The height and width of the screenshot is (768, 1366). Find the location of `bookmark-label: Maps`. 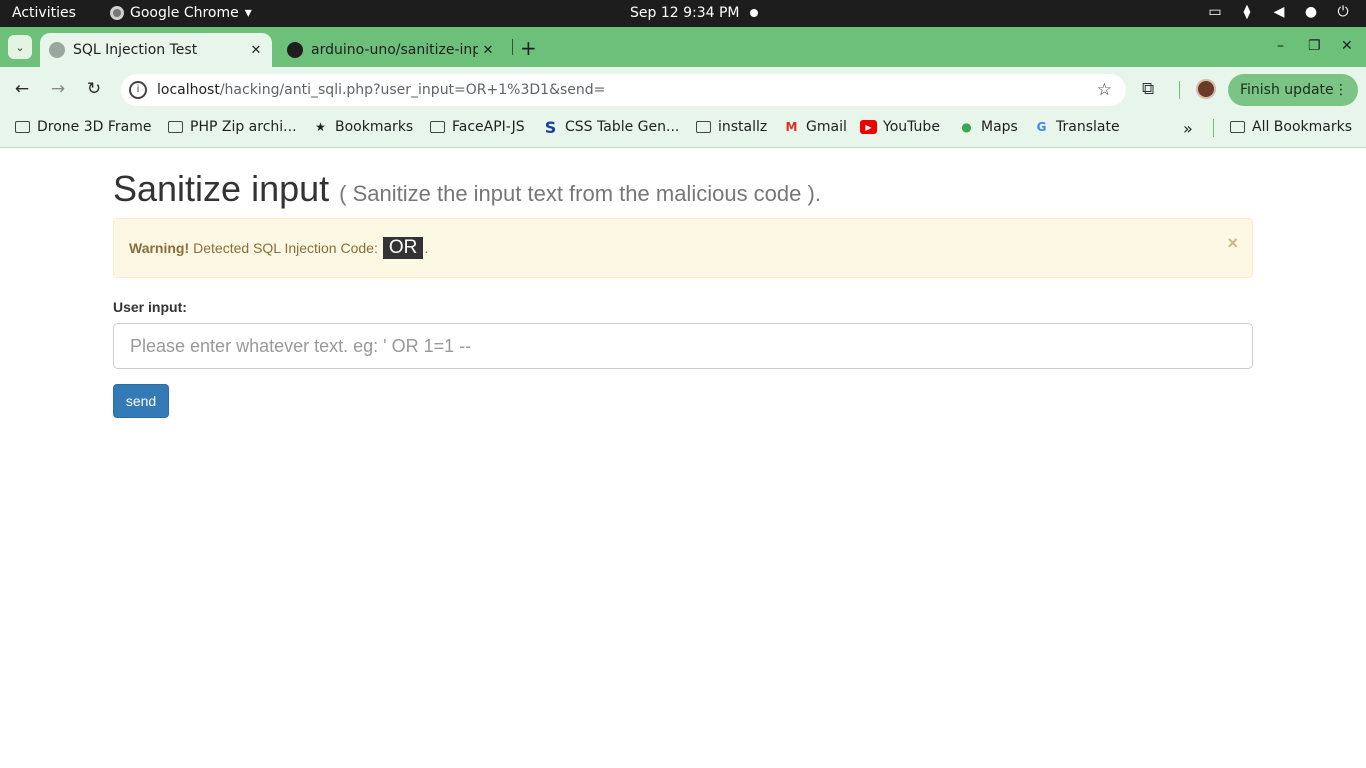

bookmark-label: Maps is located at coordinates (999, 127).